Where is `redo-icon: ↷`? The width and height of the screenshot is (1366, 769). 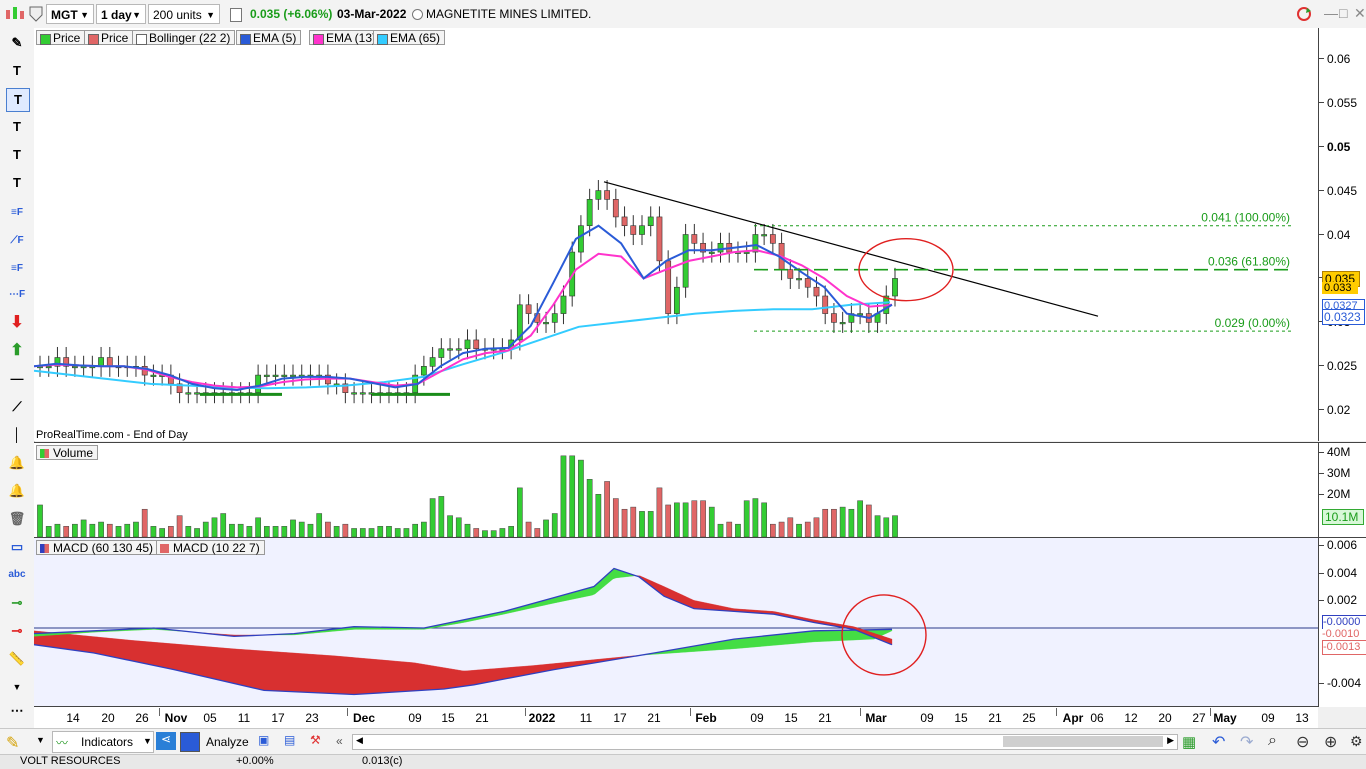
redo-icon: ↷ is located at coordinates (1246, 742).